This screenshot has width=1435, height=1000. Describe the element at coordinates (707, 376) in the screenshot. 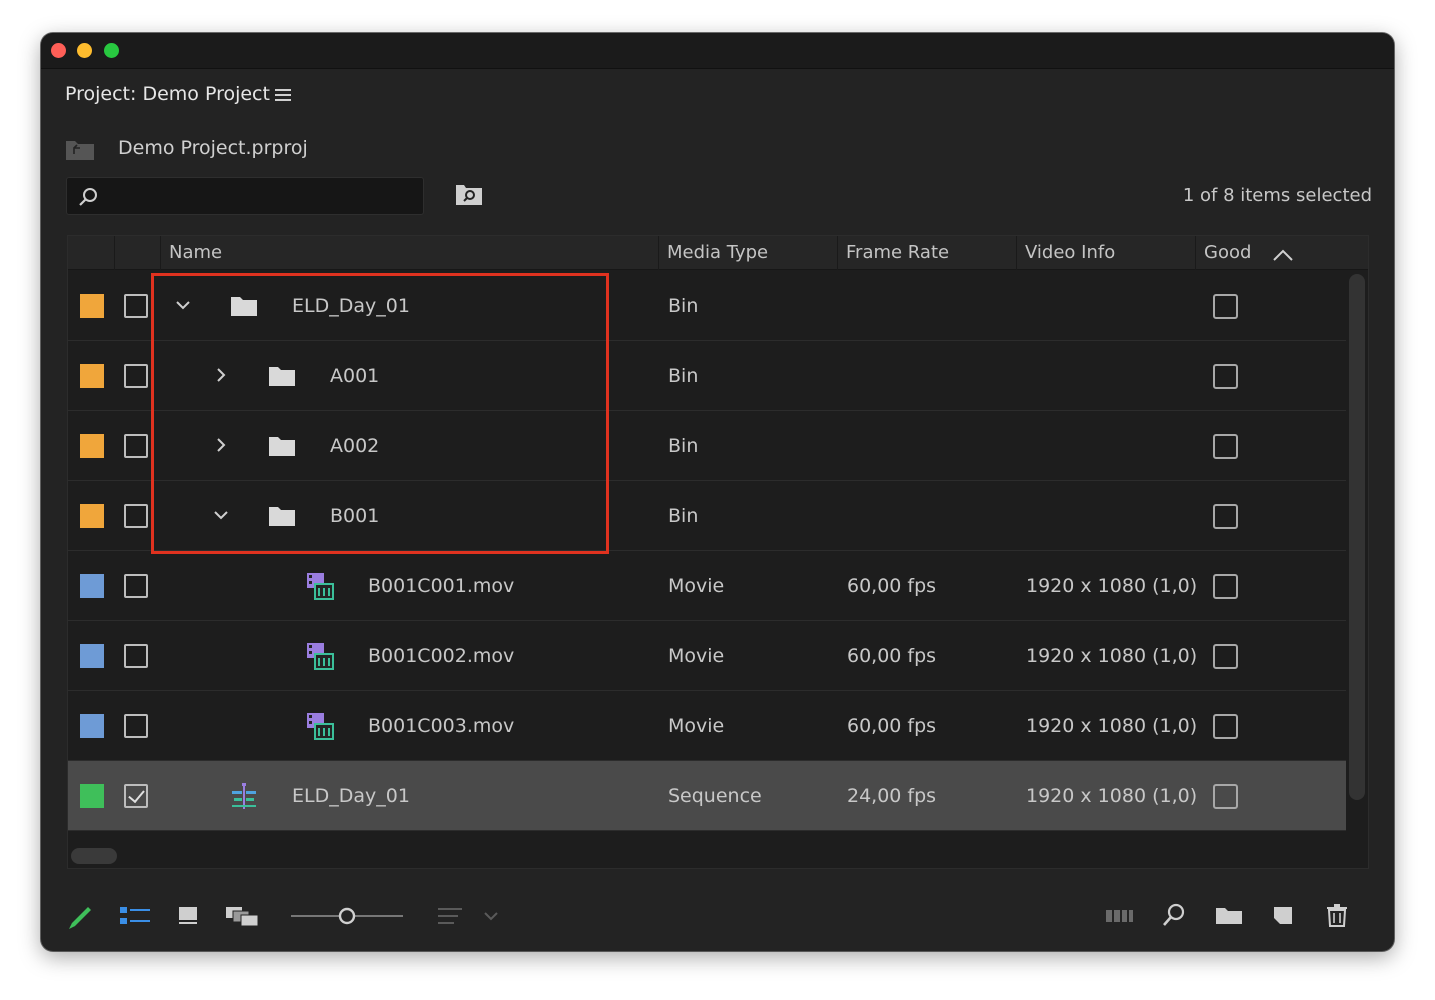

I see `table-row: A001 Bin` at that location.